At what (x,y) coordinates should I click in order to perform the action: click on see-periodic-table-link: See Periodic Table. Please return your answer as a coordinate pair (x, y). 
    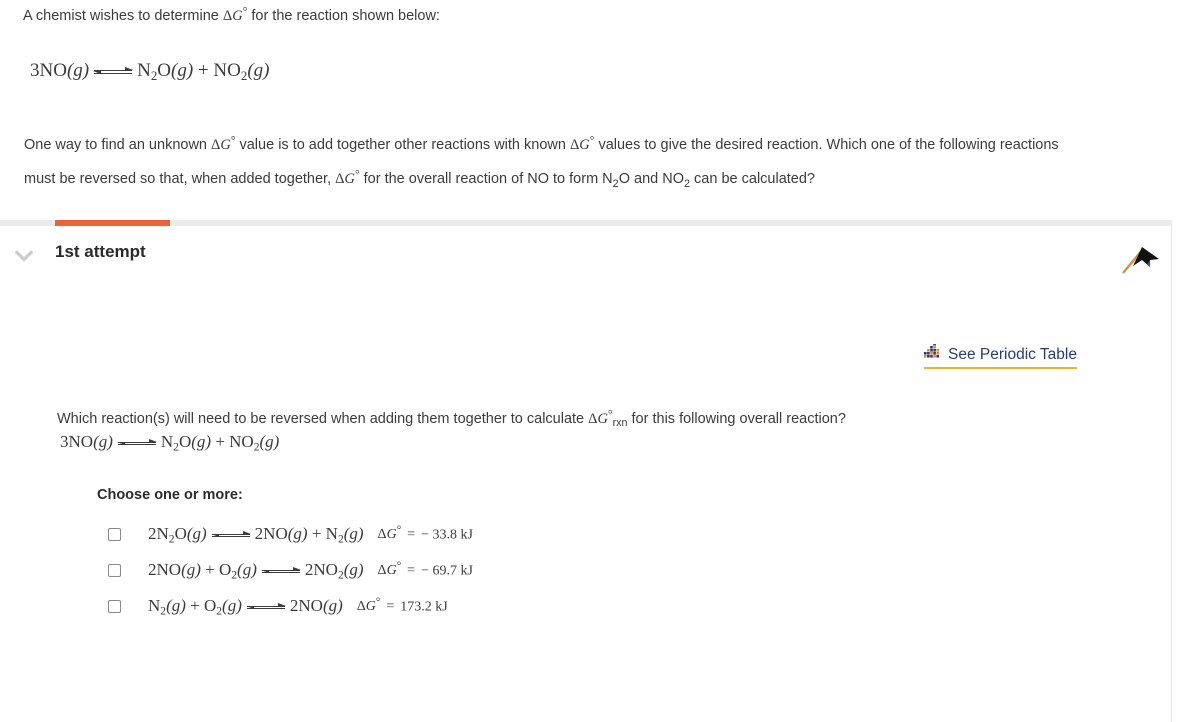
    Looking at the image, I should click on (1000, 356).